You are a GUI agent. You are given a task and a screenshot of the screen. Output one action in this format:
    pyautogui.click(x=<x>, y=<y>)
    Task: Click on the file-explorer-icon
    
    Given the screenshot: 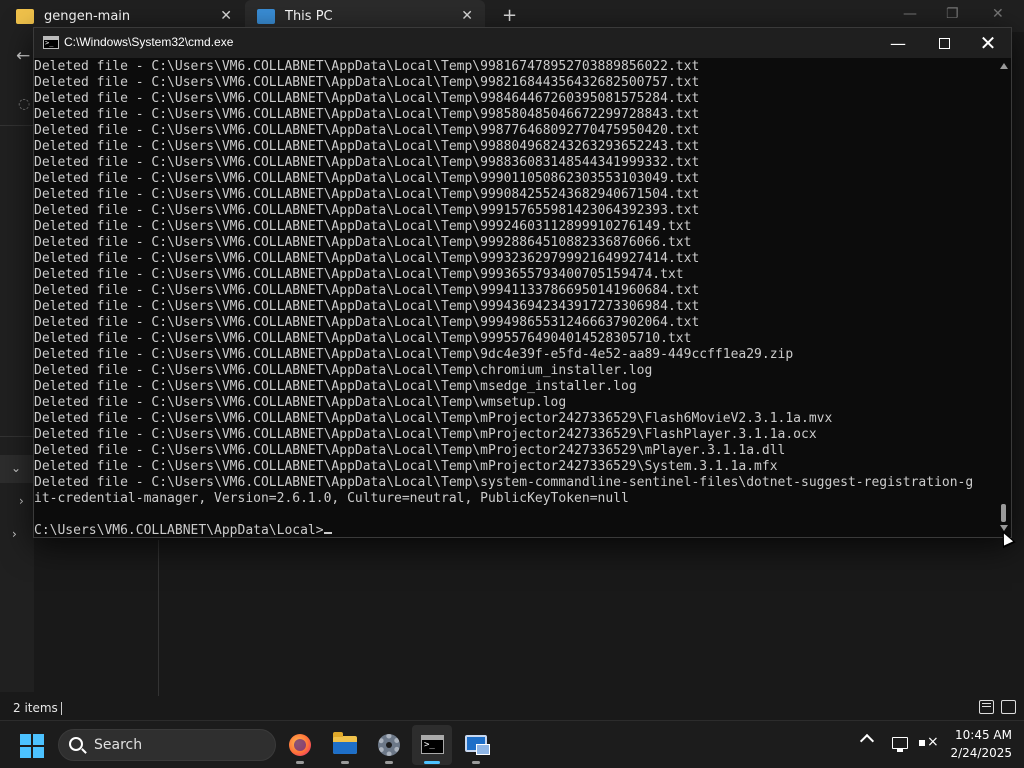 What is the action you would take?
    pyautogui.click(x=345, y=743)
    